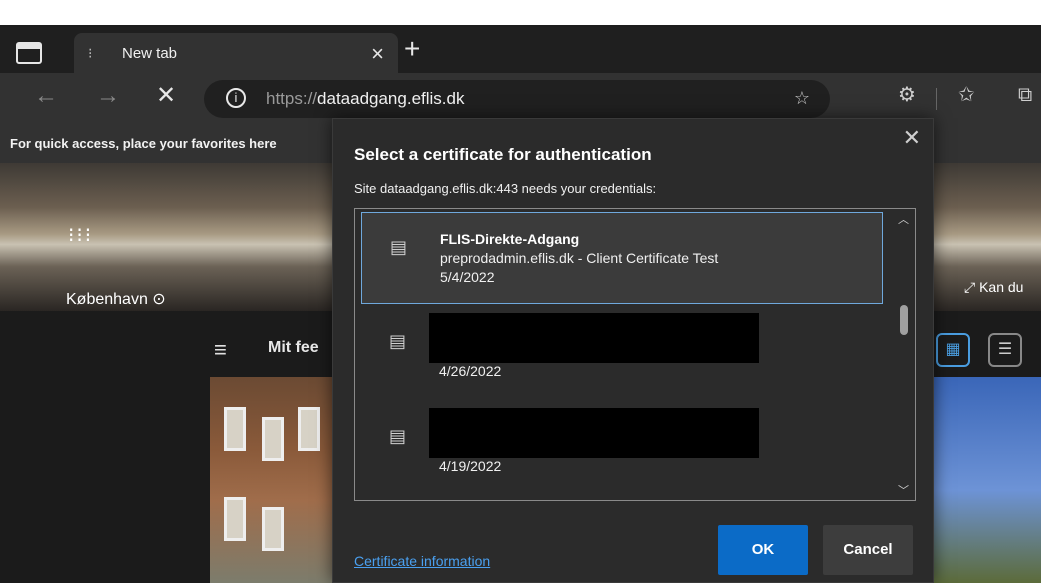 The image size is (1041, 583). I want to click on tab-title: New tab, so click(150, 53).